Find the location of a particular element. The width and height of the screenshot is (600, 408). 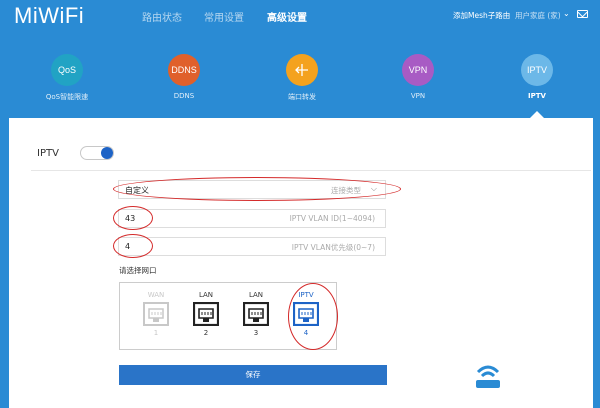

save-button: 保存 is located at coordinates (253, 375).